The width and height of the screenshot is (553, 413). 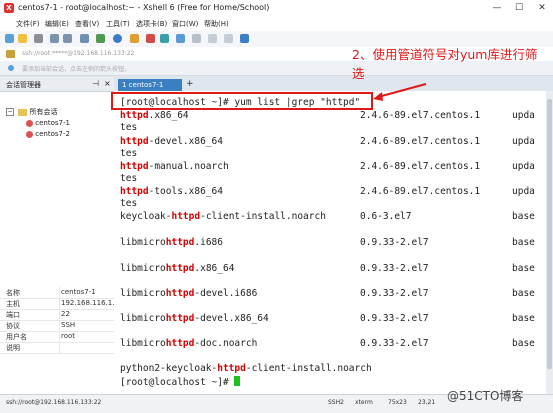 What do you see at coordinates (180, 38) in the screenshot?
I see `fullscreen-icon` at bounding box center [180, 38].